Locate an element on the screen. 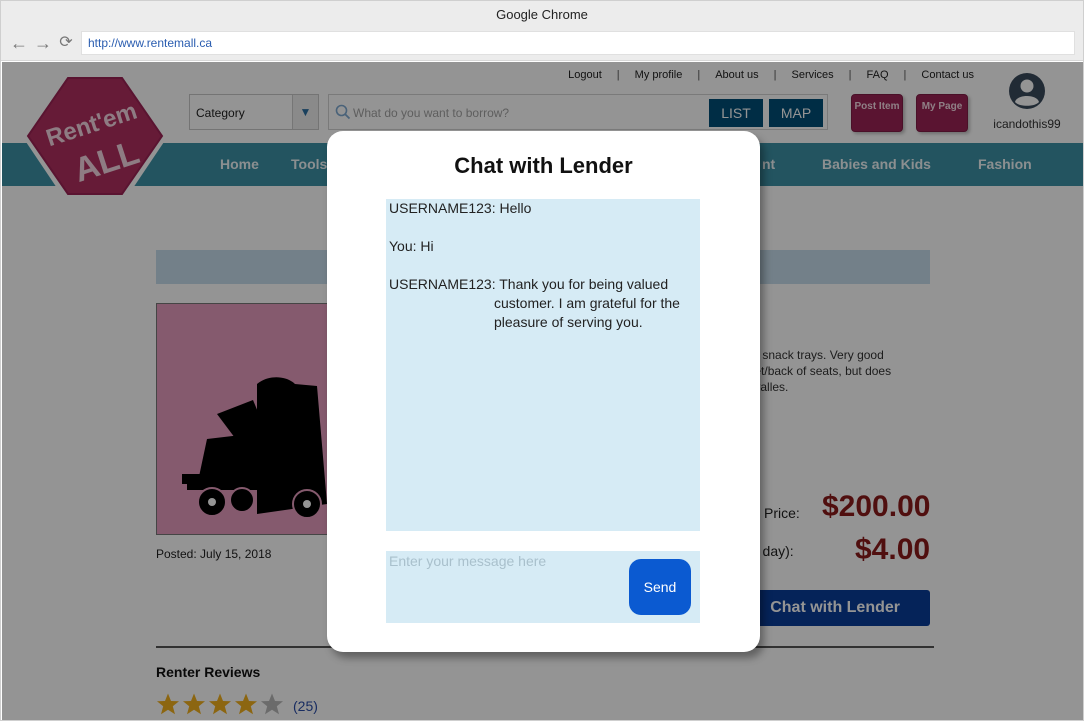 The image size is (1084, 721). compose-area: Send is located at coordinates (543, 587).